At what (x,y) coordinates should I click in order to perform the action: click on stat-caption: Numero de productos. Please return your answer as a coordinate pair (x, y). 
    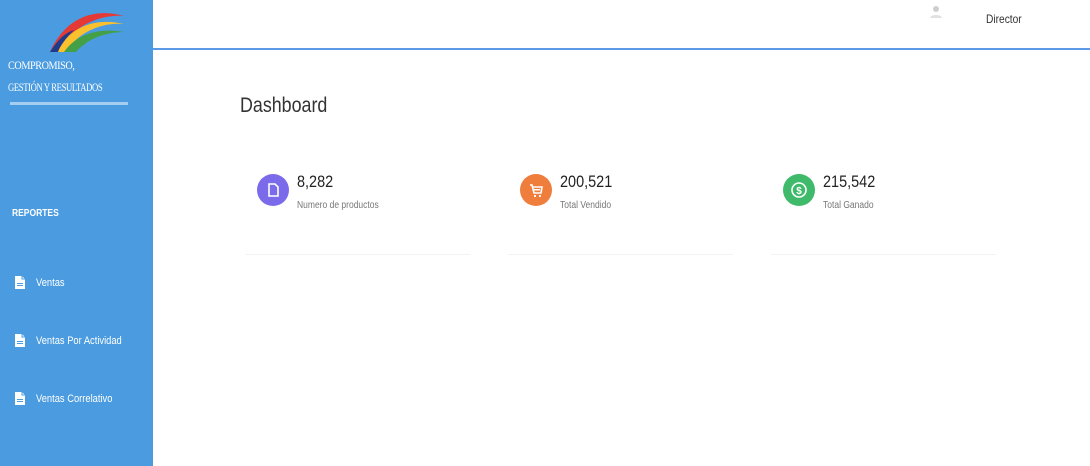
    Looking at the image, I should click on (338, 205).